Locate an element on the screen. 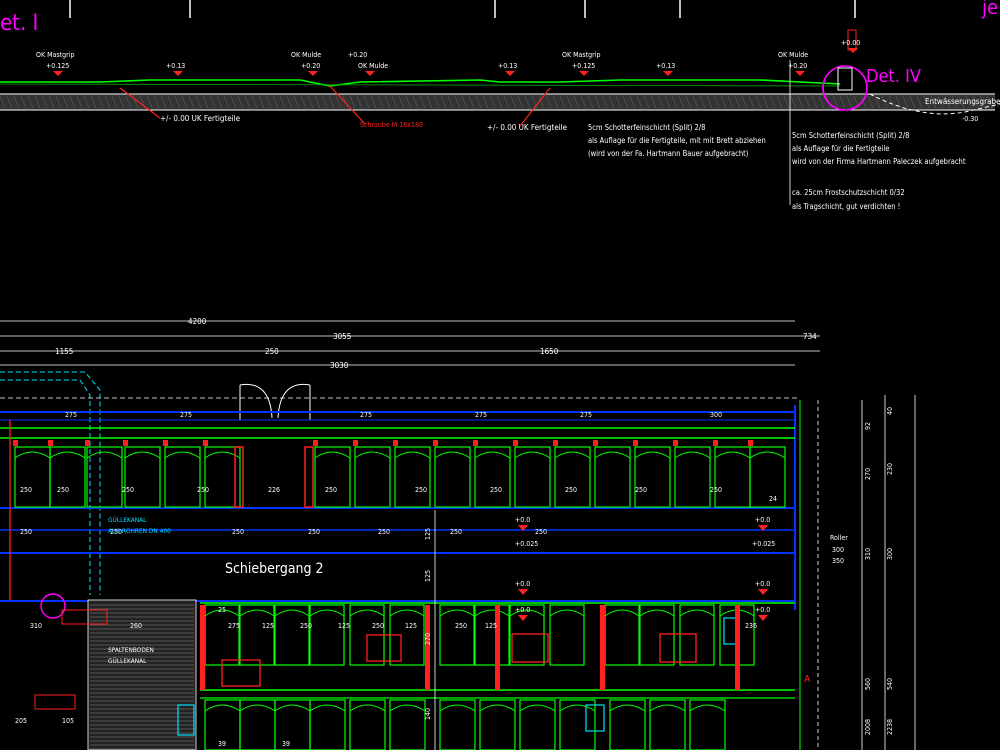 This screenshot has height=750, width=1000. right-column-dim: 270 is located at coordinates (868, 474).